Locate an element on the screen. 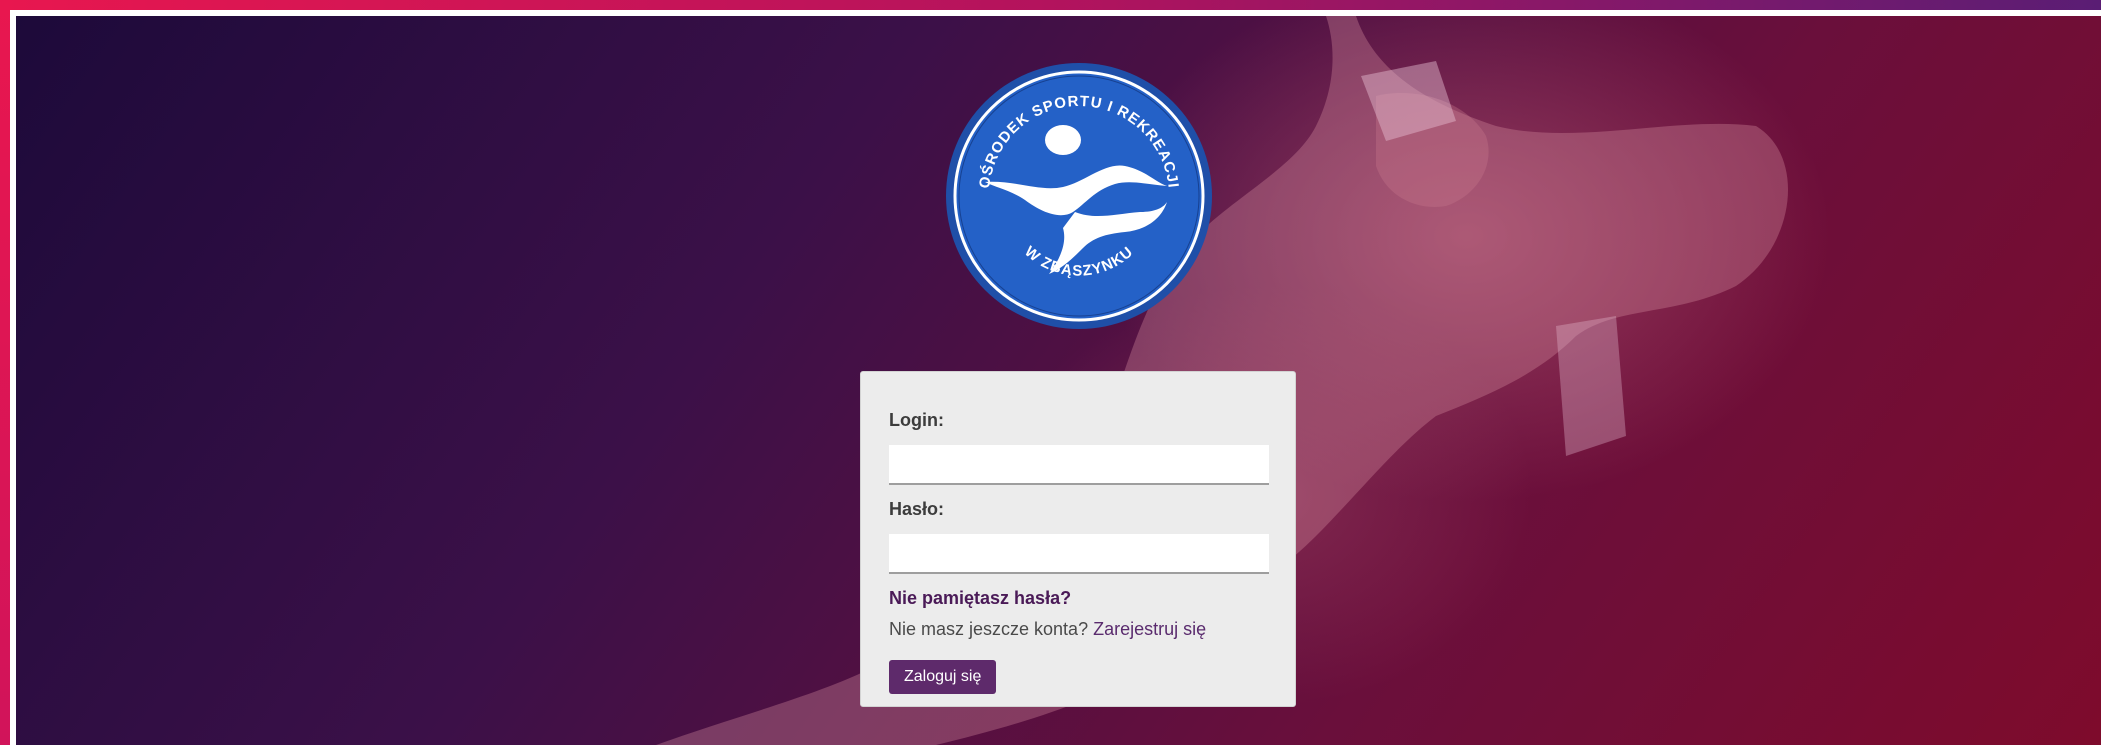  osir-logo: OŚRODEK SPORTU I REKREACJI W ZBĄSZYNKU is located at coordinates (1079, 196).